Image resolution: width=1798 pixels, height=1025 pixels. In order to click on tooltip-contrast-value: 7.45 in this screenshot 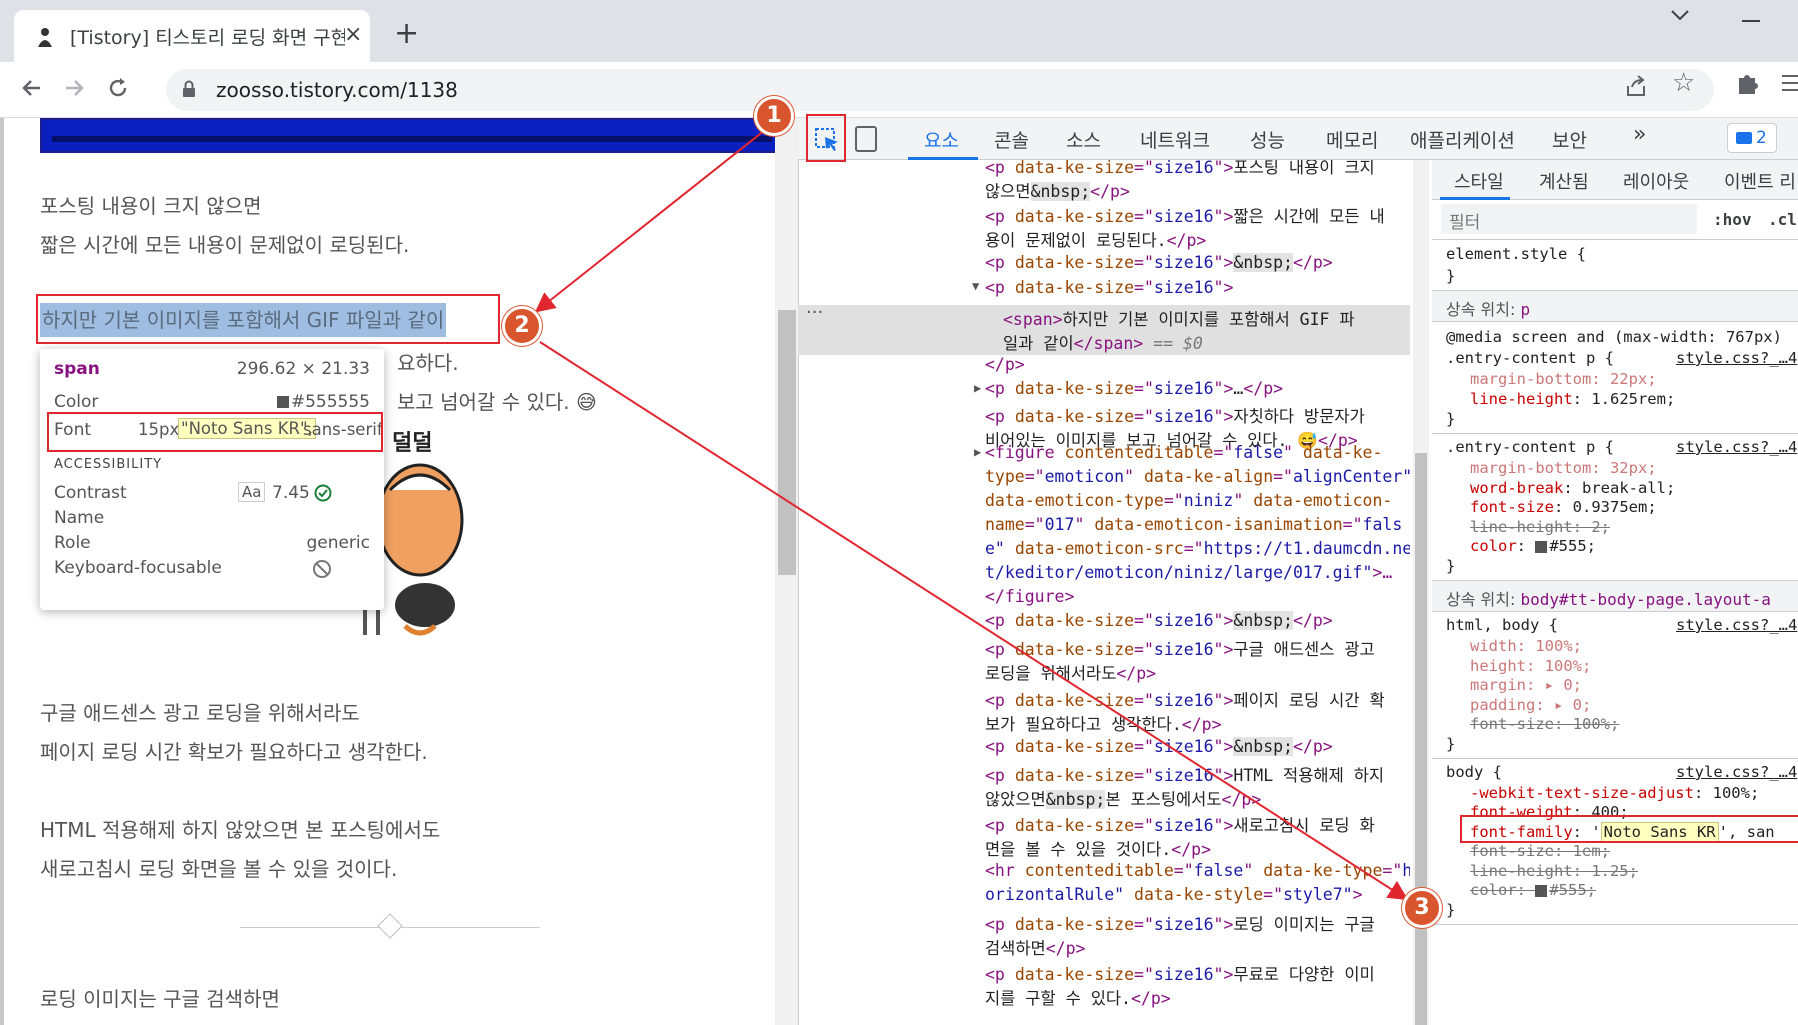, I will do `click(291, 493)`.